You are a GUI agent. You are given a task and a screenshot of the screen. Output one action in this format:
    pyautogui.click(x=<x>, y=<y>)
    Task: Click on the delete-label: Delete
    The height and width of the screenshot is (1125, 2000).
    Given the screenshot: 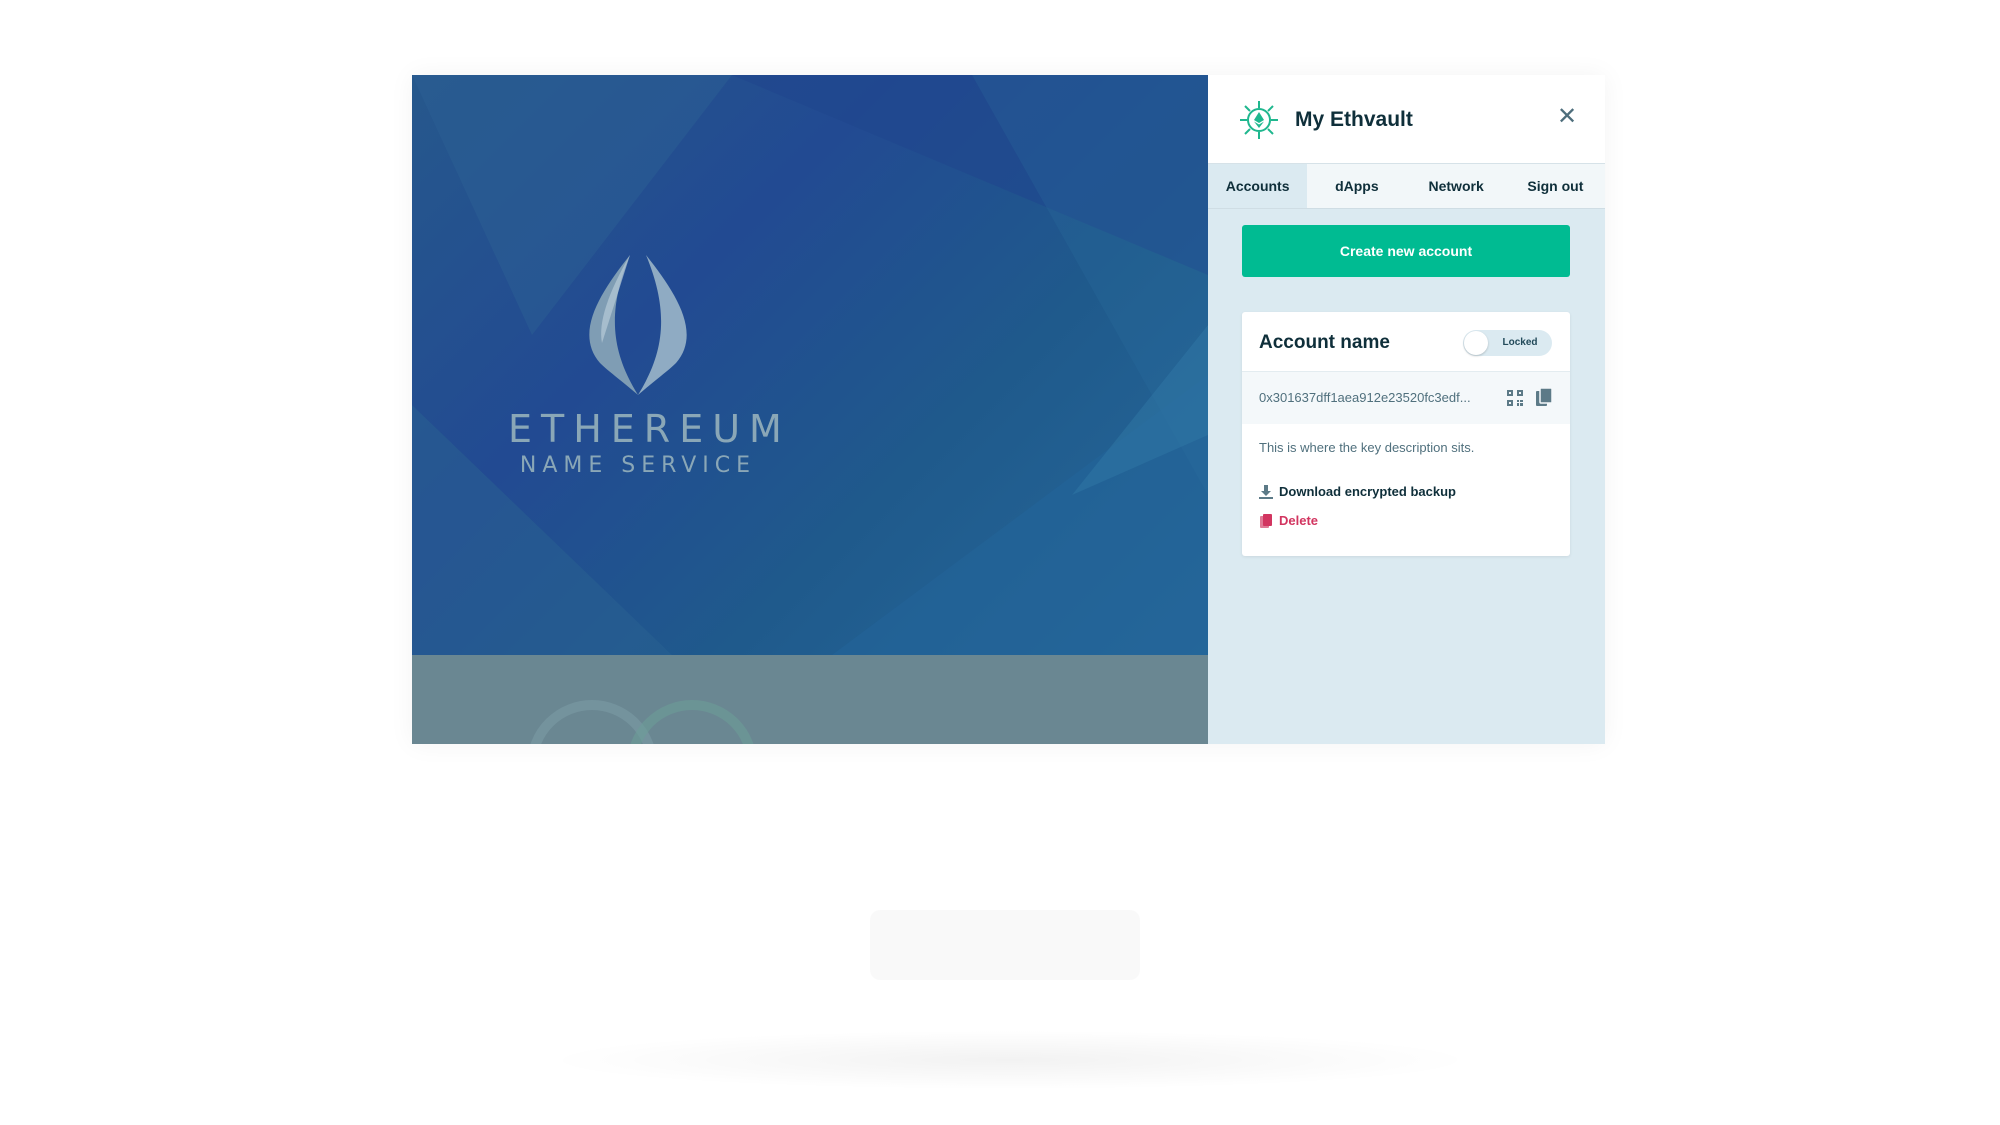 What is the action you would take?
    pyautogui.click(x=1299, y=520)
    